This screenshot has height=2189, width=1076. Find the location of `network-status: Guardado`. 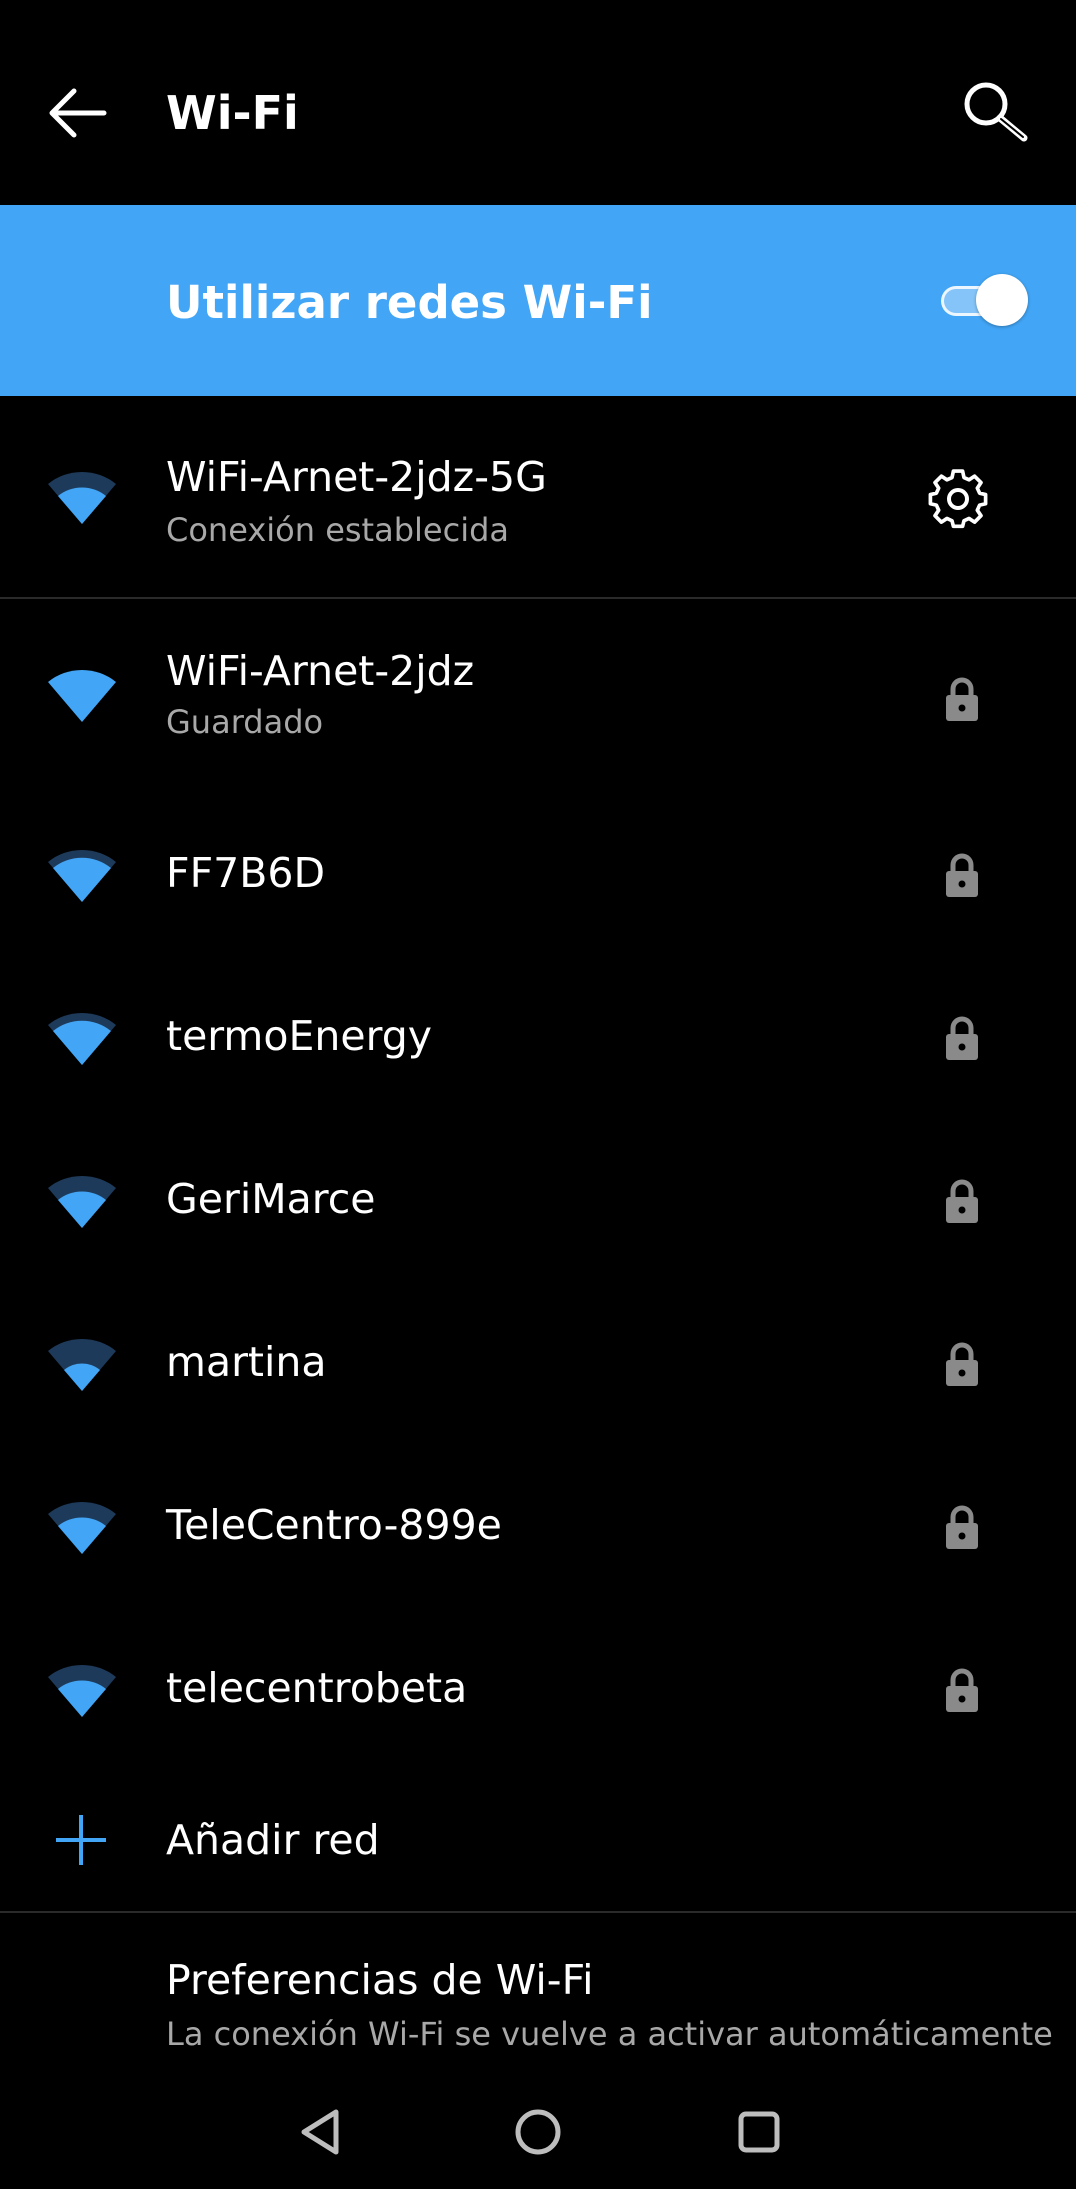

network-status: Guardado is located at coordinates (245, 722).